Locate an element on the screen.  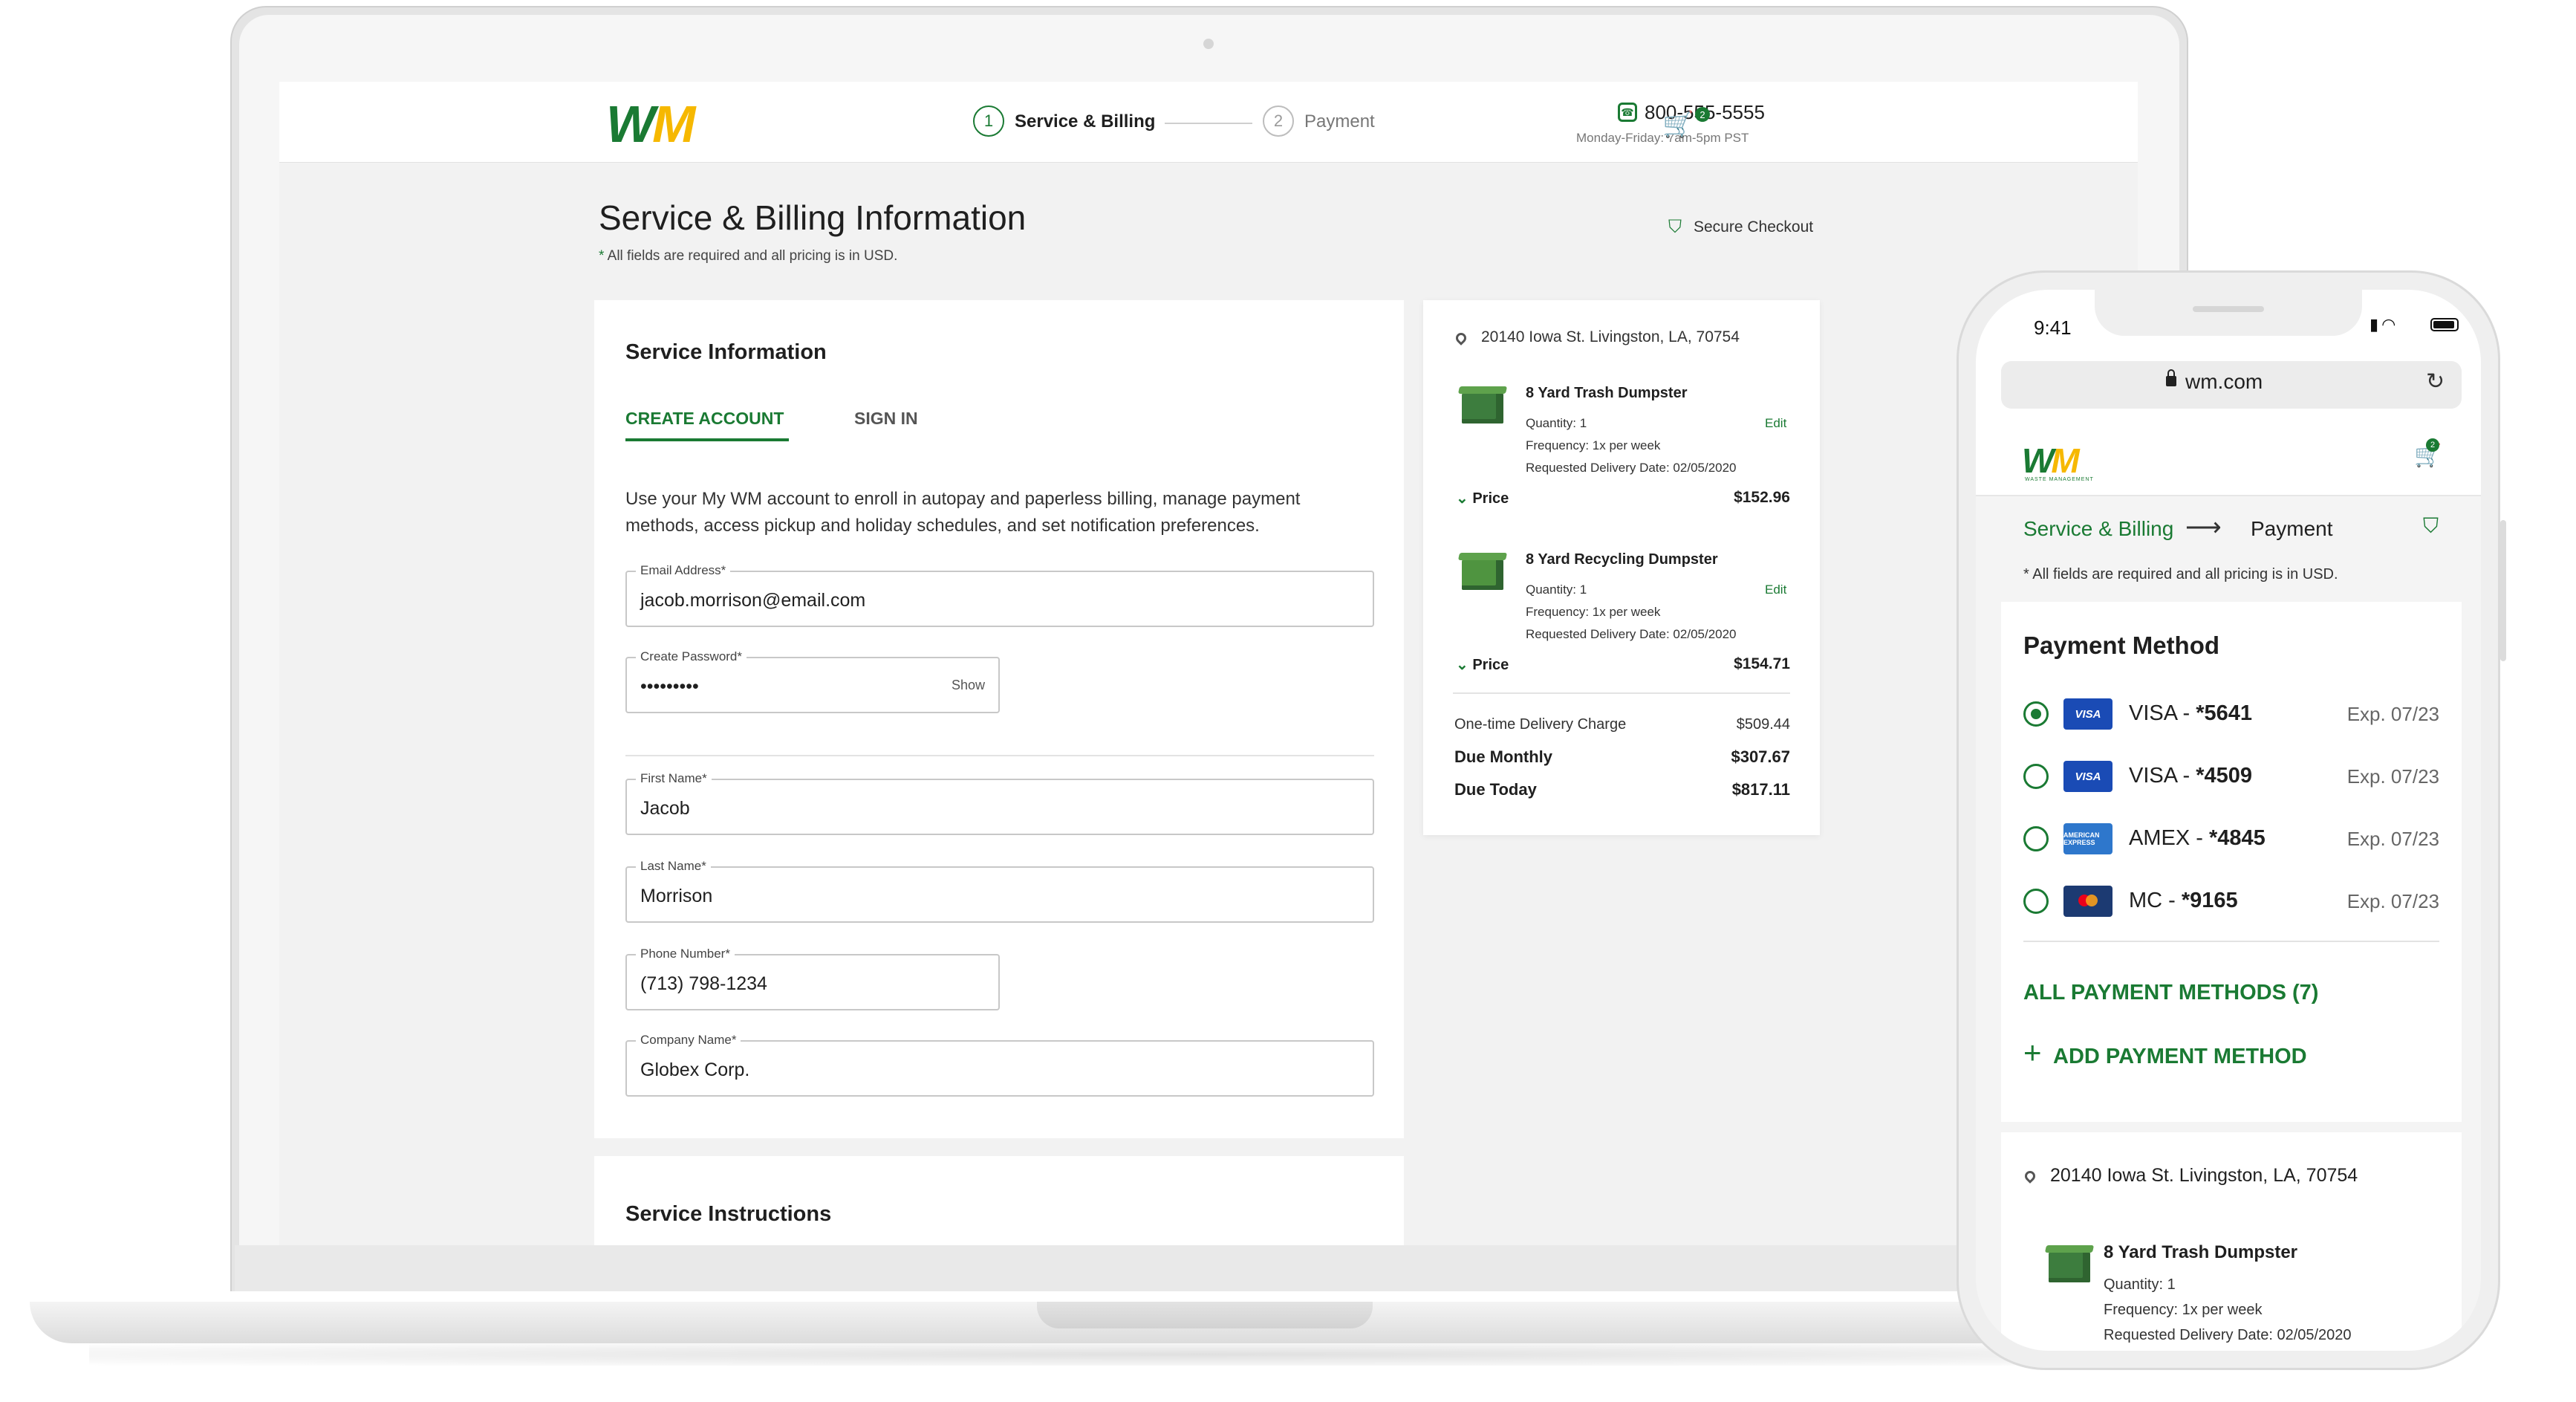
payment-option-amex-4845: AMERICAN EXPRESS AMEX - *4845 Exp. 07/23 is located at coordinates (2231, 838).